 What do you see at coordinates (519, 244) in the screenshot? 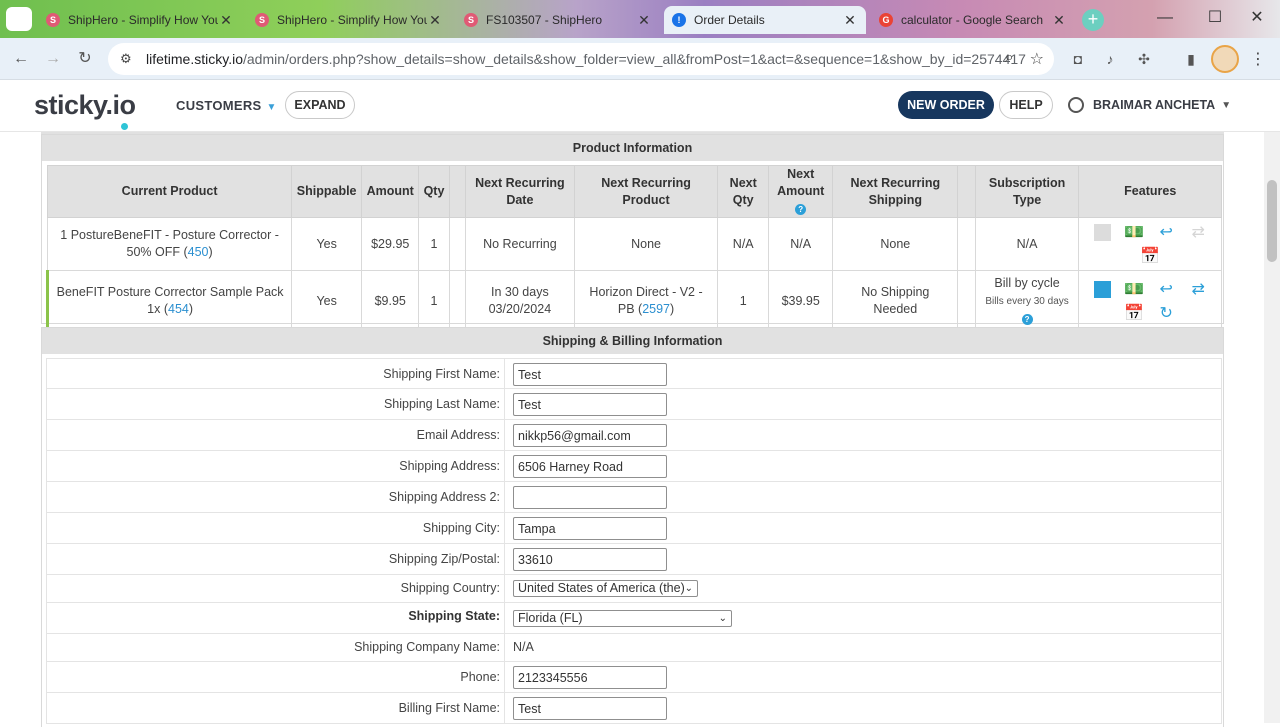
I see `next-recurring-date-cell: No Recurring` at bounding box center [519, 244].